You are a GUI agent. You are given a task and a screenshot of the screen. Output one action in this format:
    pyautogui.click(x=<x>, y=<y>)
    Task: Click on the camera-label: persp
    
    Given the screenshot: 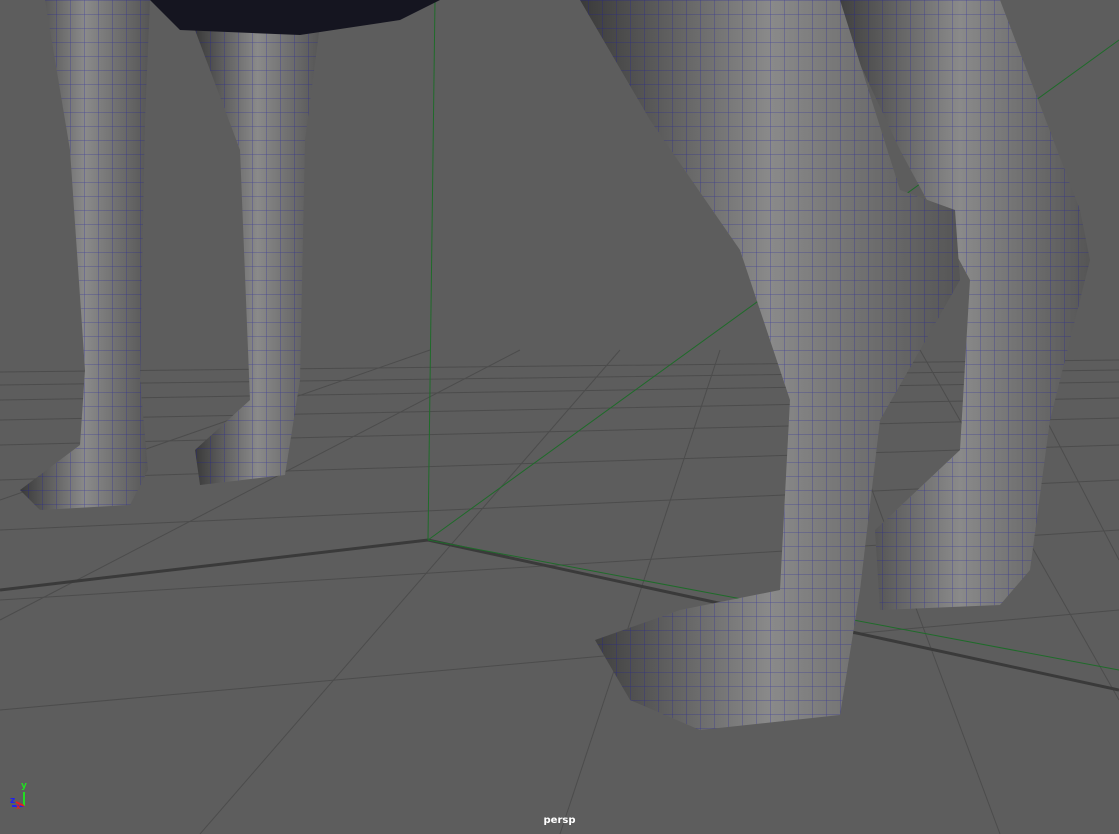 What is the action you would take?
    pyautogui.click(x=559, y=820)
    